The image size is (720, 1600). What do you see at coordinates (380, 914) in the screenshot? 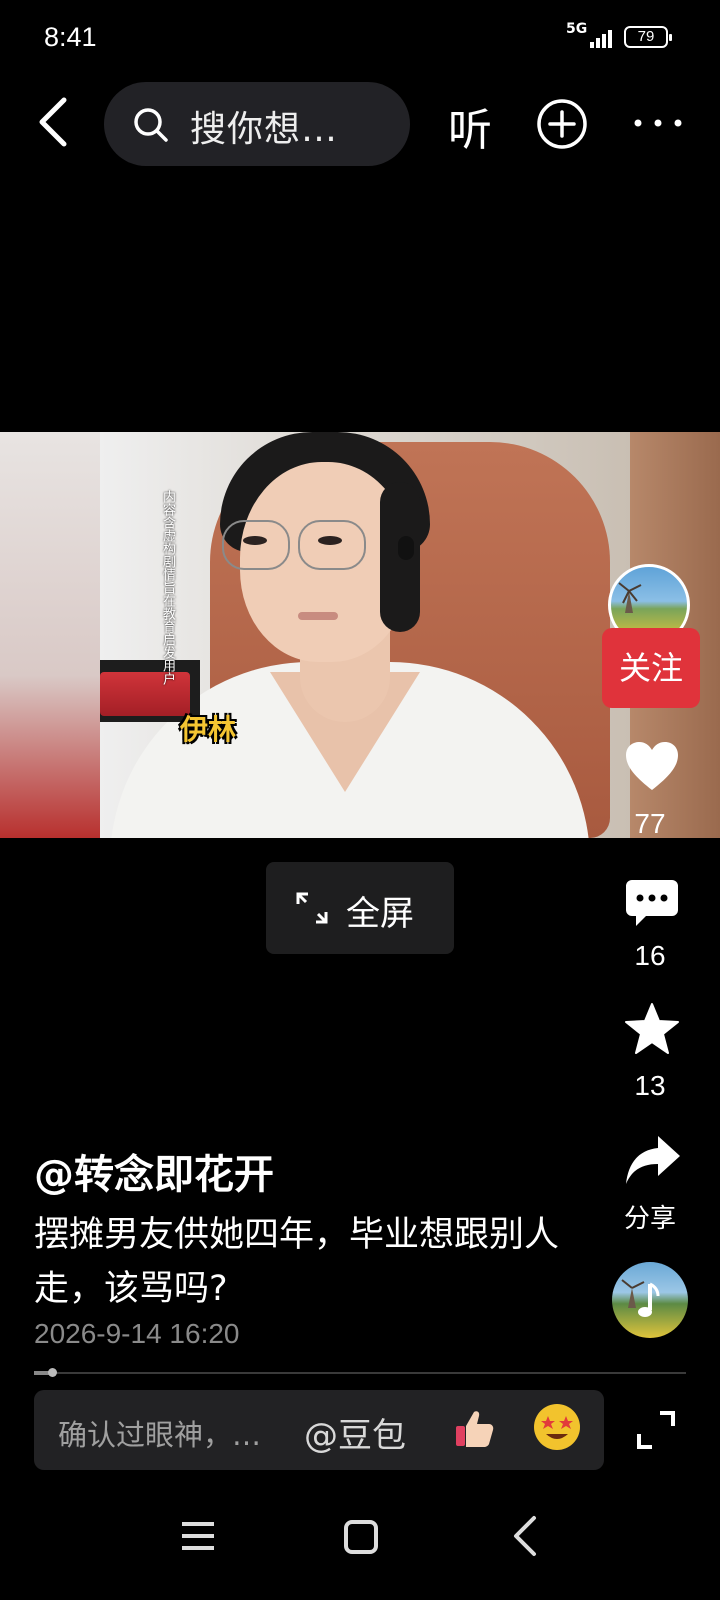
I see `fullscreen-label: 全屏` at bounding box center [380, 914].